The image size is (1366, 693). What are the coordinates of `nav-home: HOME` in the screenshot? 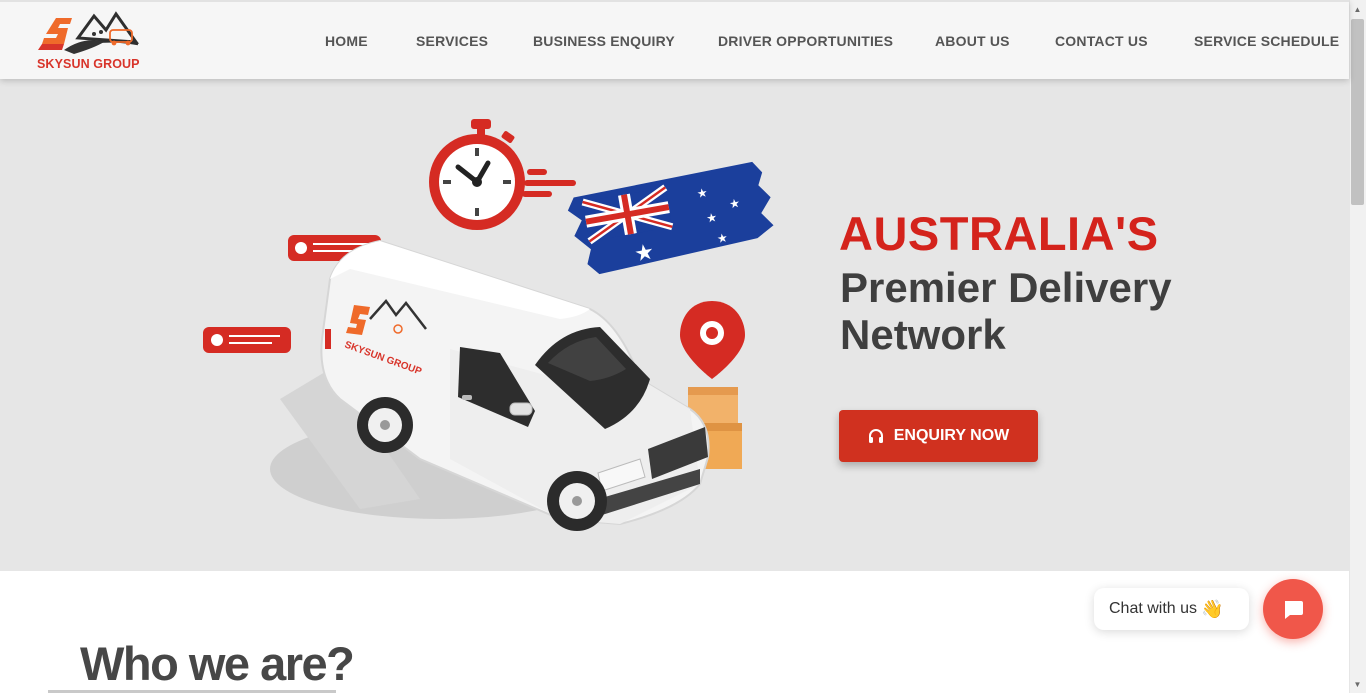 It's located at (346, 41).